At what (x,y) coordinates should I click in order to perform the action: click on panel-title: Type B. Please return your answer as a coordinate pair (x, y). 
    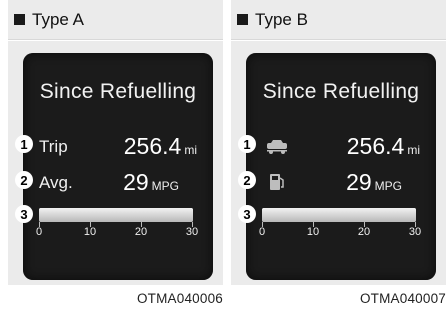
    Looking at the image, I should click on (281, 19).